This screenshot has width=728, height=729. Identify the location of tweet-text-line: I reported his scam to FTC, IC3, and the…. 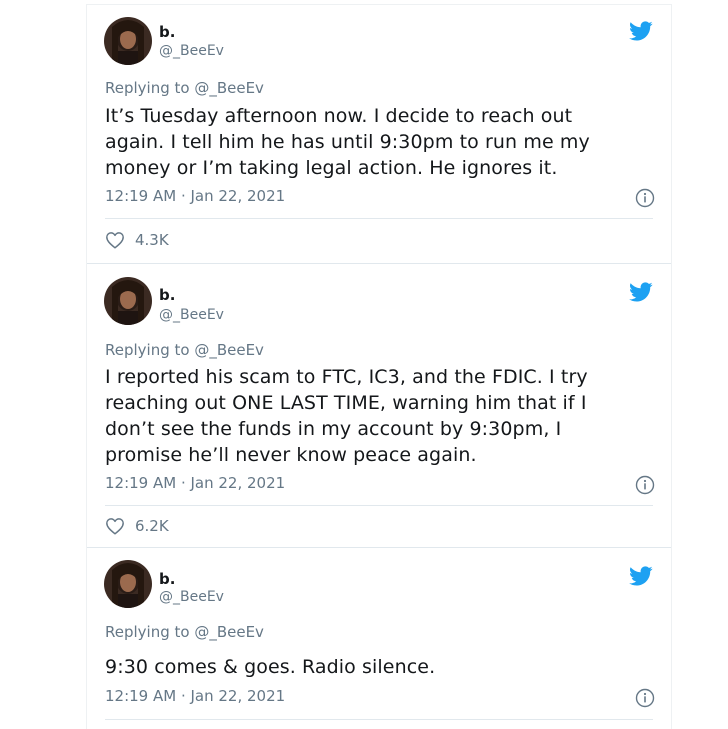
(346, 377).